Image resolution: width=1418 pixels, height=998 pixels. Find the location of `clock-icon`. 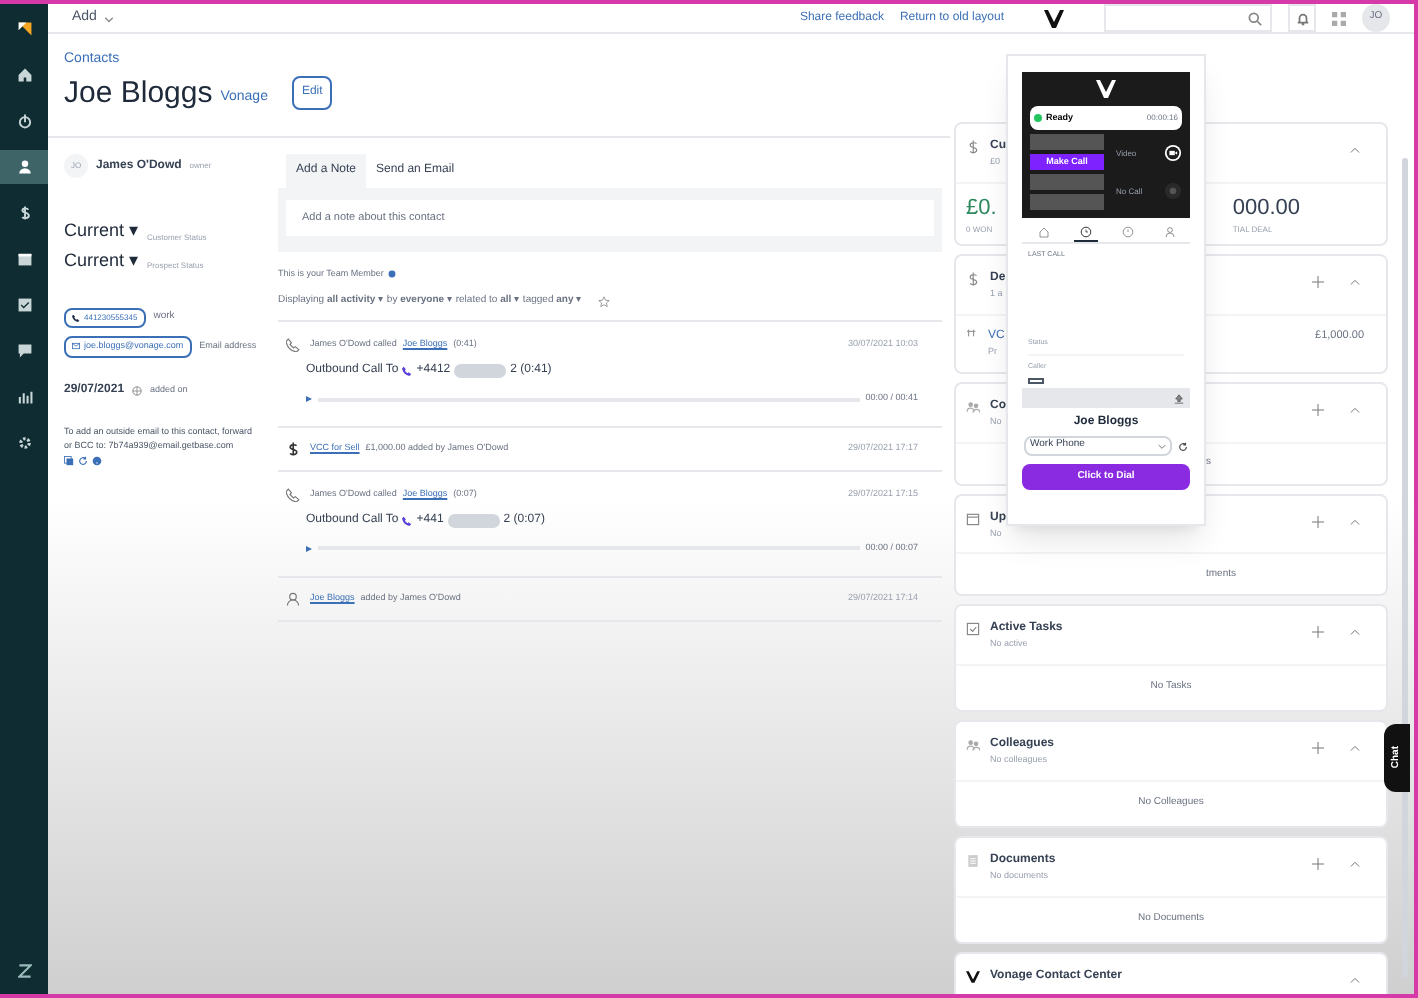

clock-icon is located at coordinates (1085, 232).